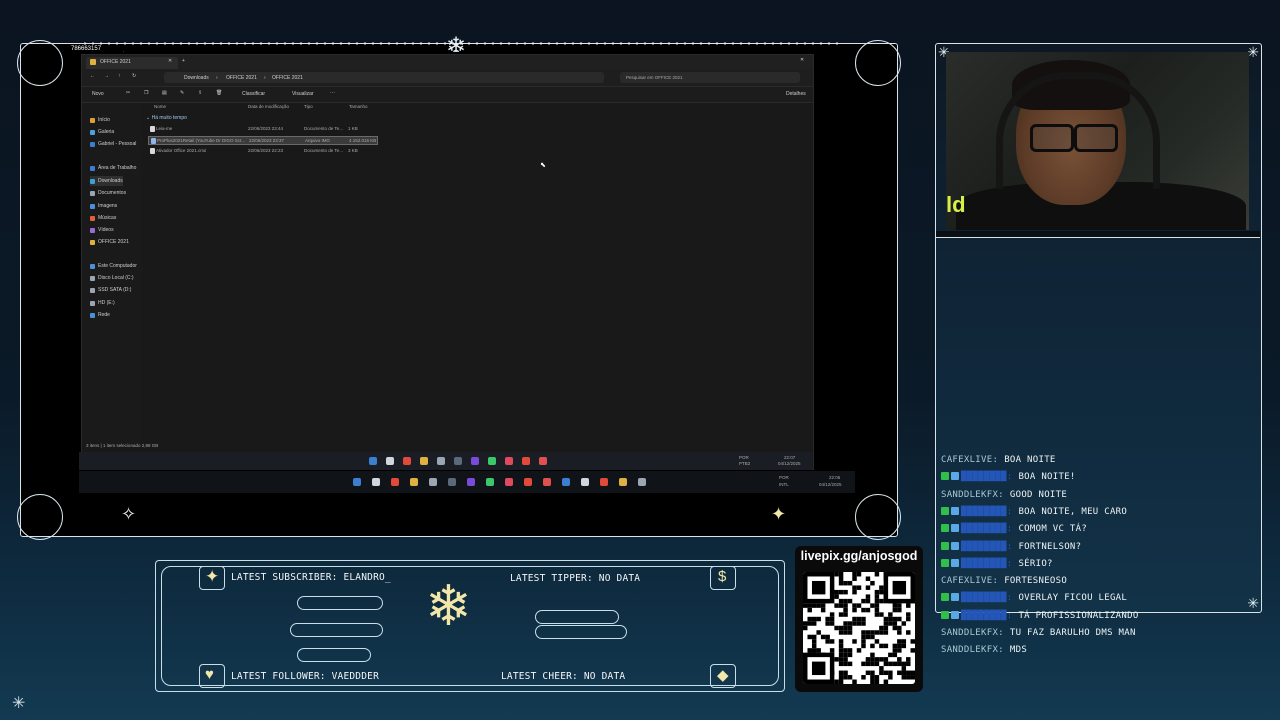 The width and height of the screenshot is (1280, 720). I want to click on column-header-name: Nome, so click(160, 106).